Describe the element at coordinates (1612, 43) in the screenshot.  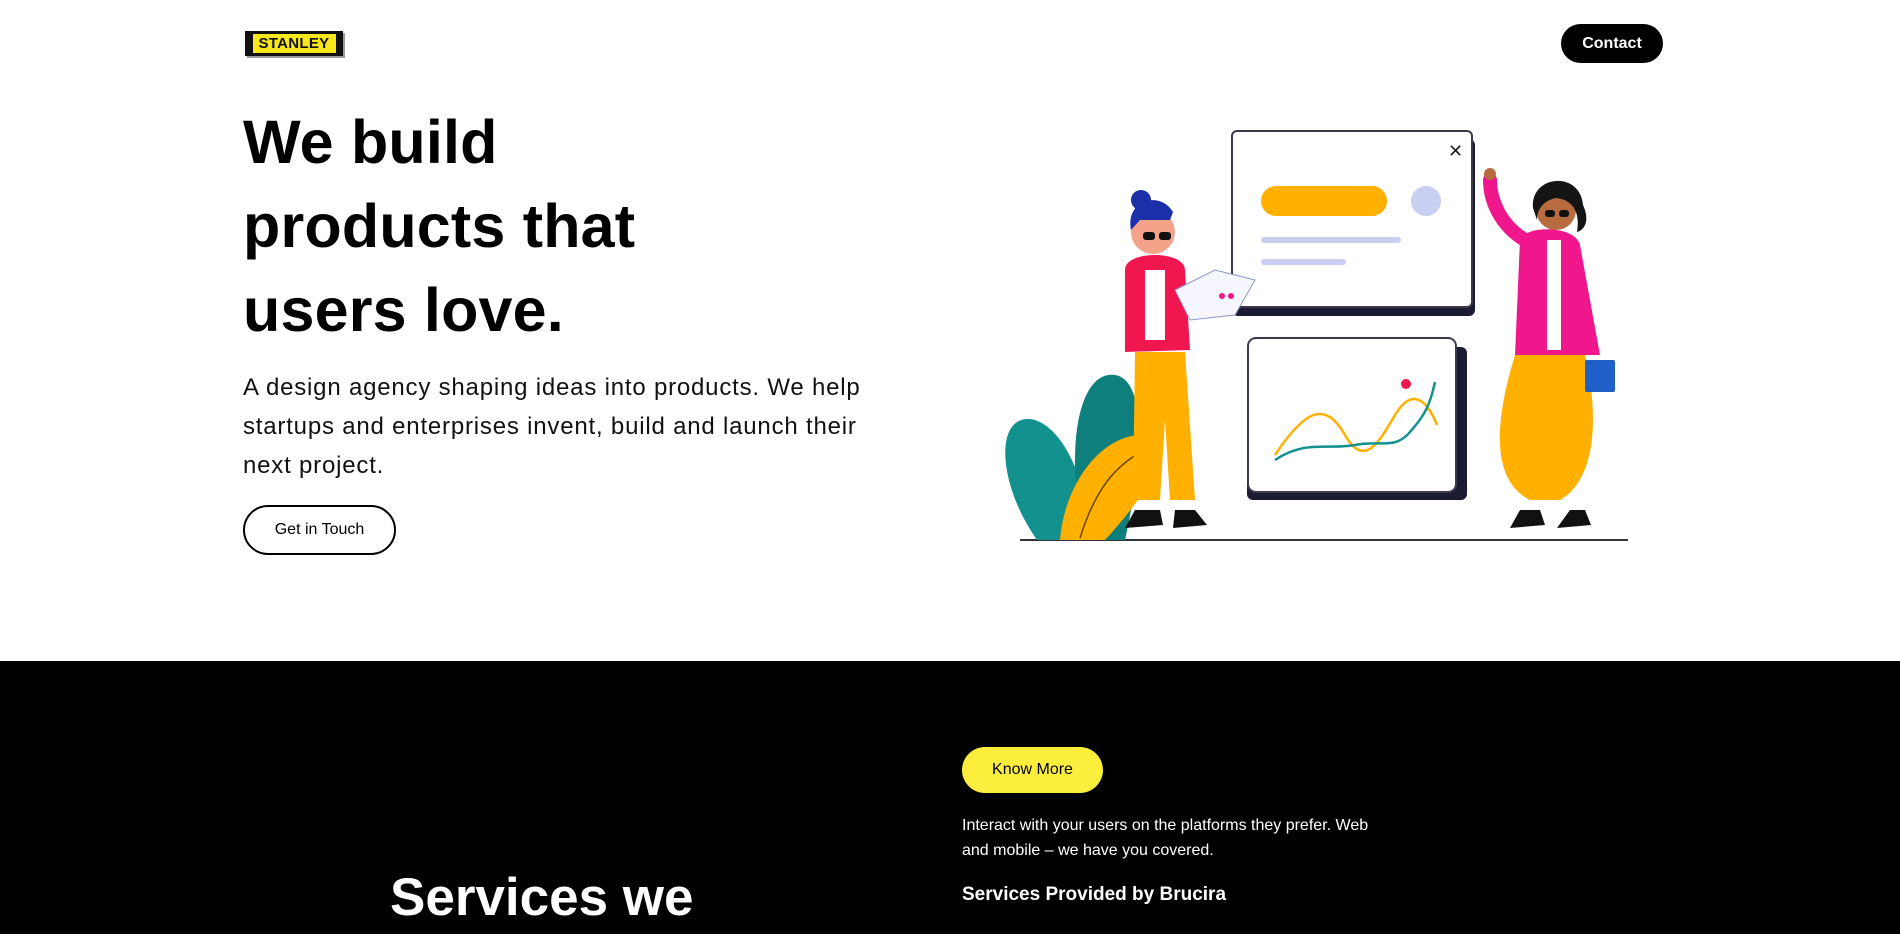
I see `contact-button: Contact` at that location.